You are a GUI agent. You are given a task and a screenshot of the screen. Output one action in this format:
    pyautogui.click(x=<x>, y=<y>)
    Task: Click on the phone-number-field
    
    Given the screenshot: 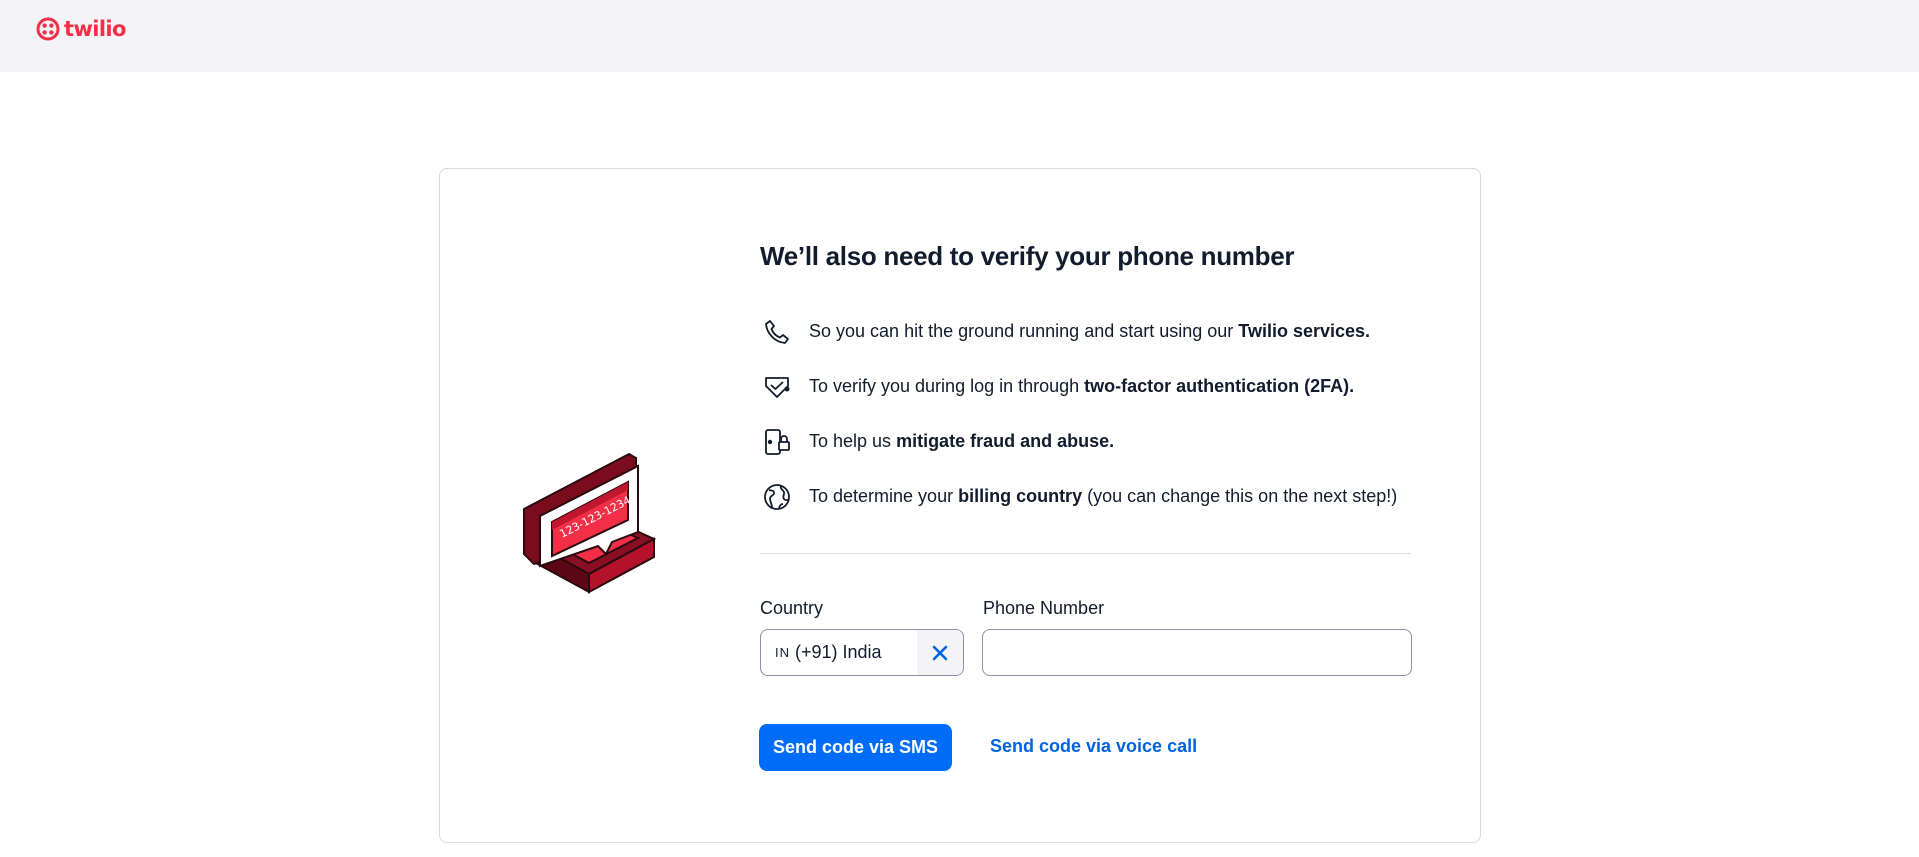 What is the action you would take?
    pyautogui.click(x=1197, y=652)
    